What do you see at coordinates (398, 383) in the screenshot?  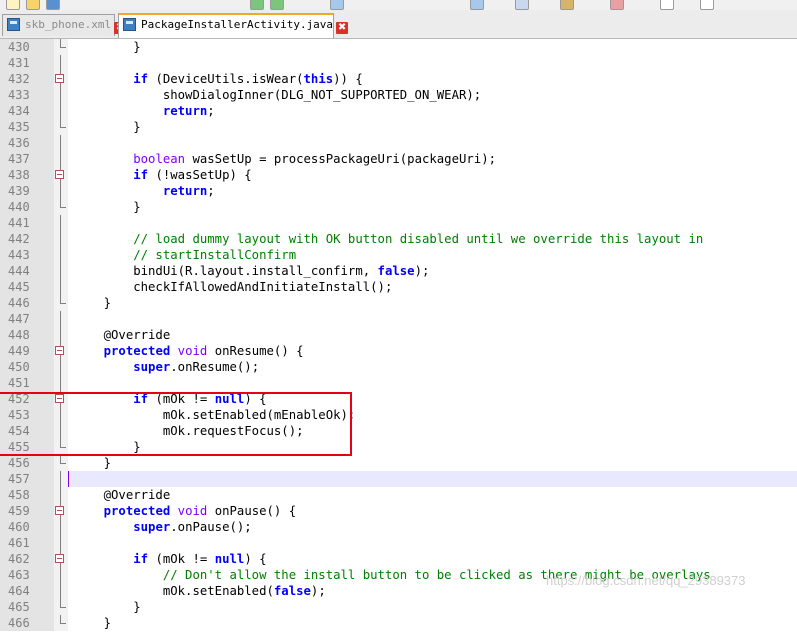 I see `code-line: 451` at bounding box center [398, 383].